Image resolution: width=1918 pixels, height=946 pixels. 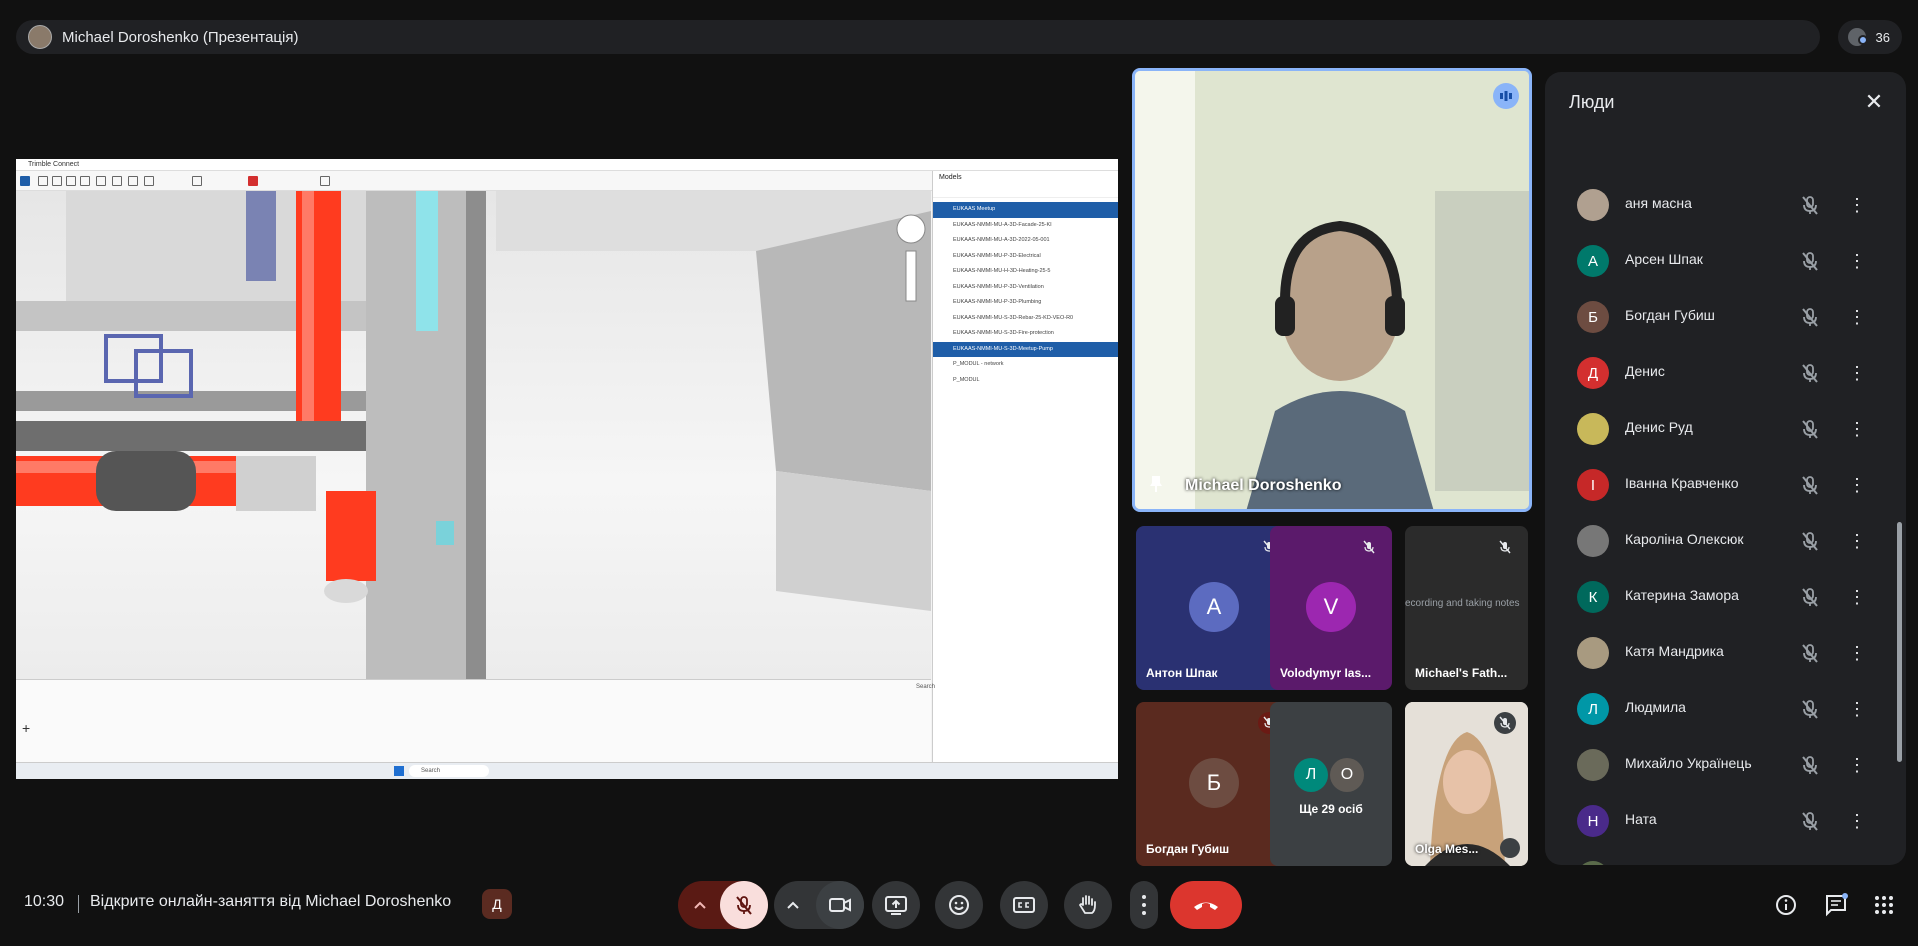 What do you see at coordinates (1156, 484) in the screenshot?
I see `pin-icon` at bounding box center [1156, 484].